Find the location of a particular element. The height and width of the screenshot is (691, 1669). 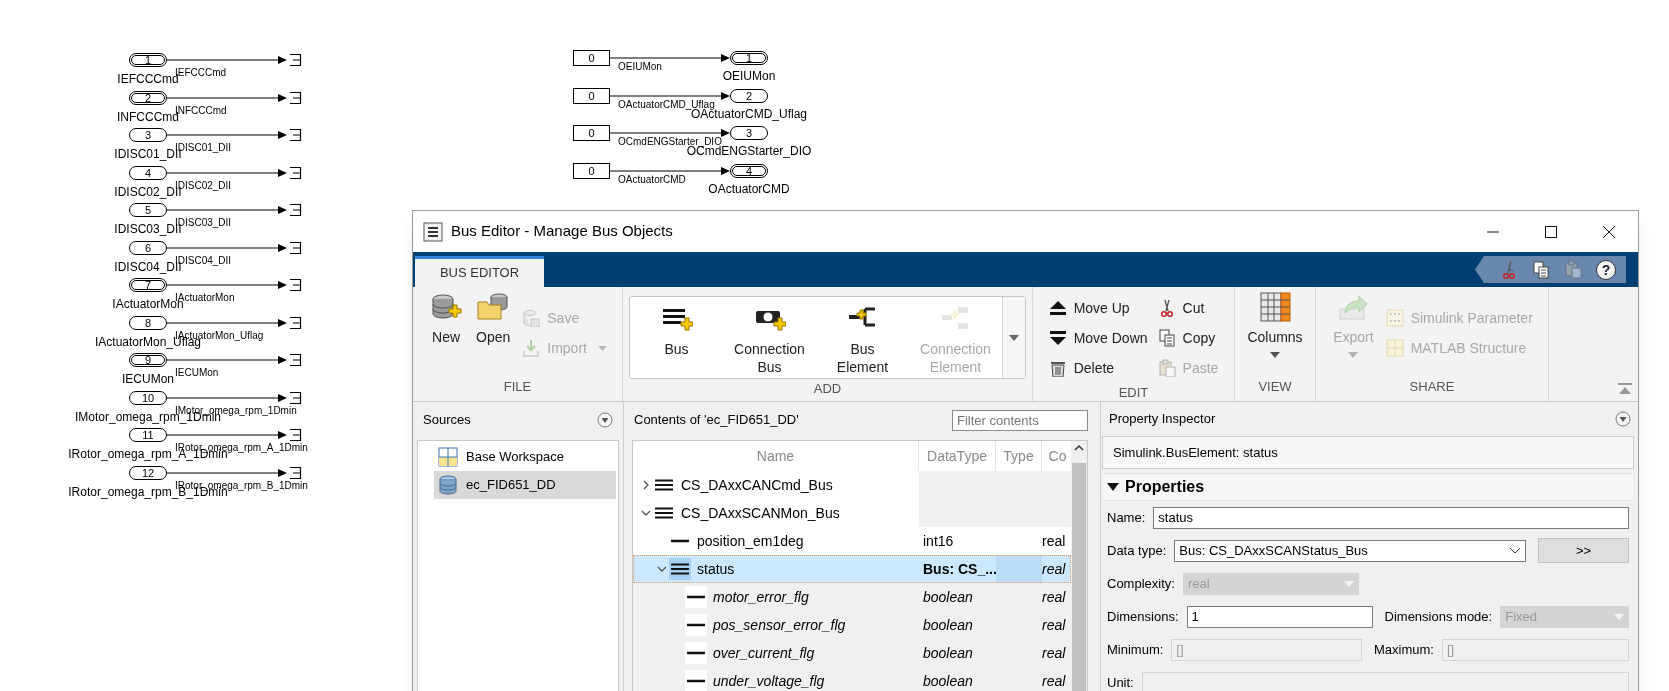

signal-label: OActuatorCMD_Uflag is located at coordinates (666, 105).